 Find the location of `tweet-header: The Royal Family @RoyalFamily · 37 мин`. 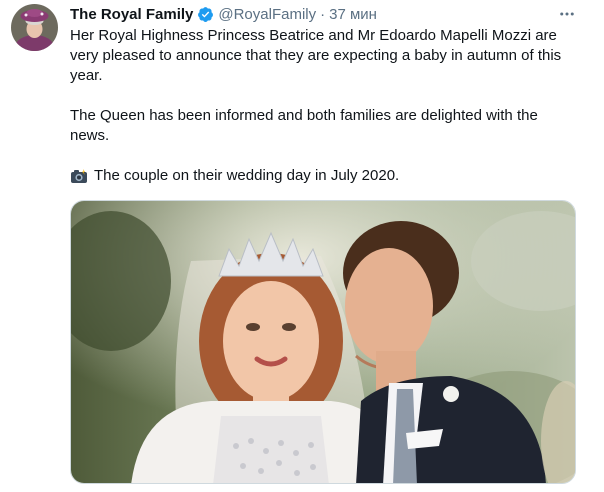

tweet-header: The Royal Family @RoyalFamily · 37 мин is located at coordinates (223, 14).